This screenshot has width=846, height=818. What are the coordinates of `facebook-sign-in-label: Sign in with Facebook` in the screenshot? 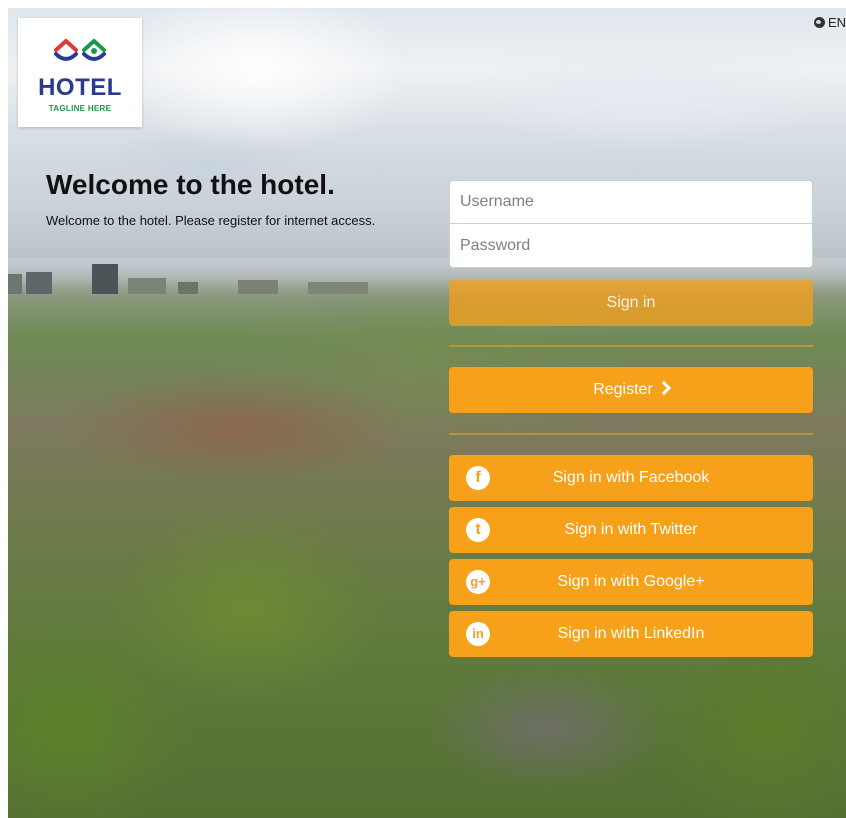 It's located at (631, 477).